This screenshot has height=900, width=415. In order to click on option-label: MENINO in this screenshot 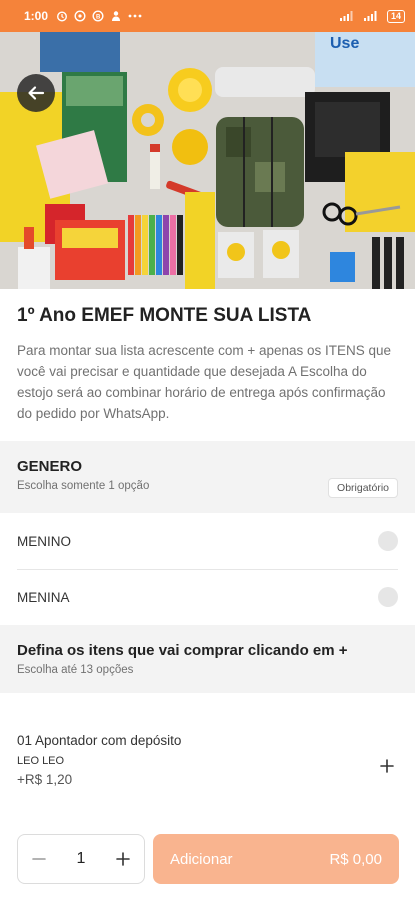, I will do `click(44, 541)`.